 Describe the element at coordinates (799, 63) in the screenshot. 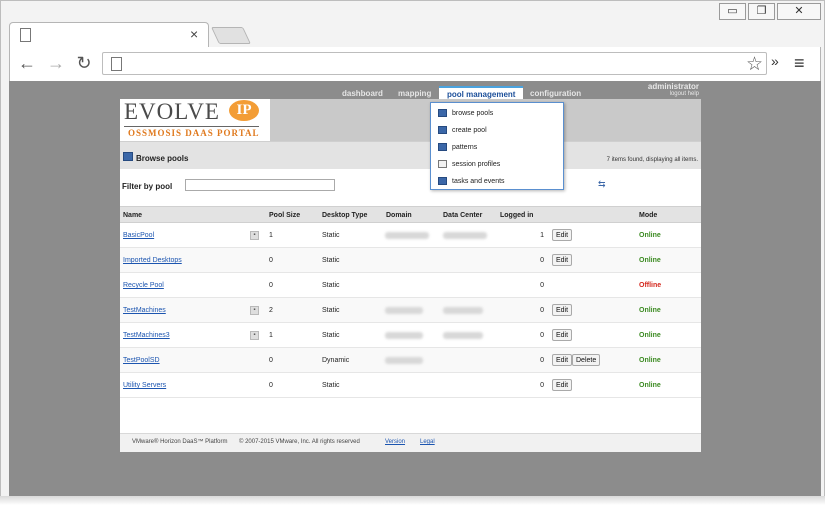

I see `browser-menu-icon: ≡` at that location.